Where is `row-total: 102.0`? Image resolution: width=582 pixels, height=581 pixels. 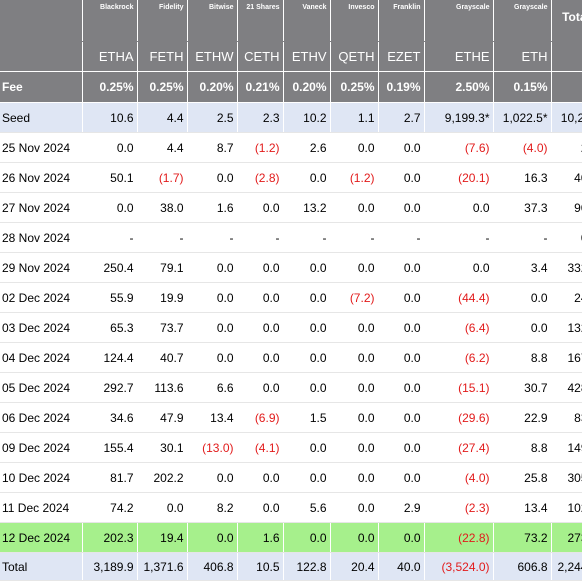
row-total: 102.0 is located at coordinates (566, 507).